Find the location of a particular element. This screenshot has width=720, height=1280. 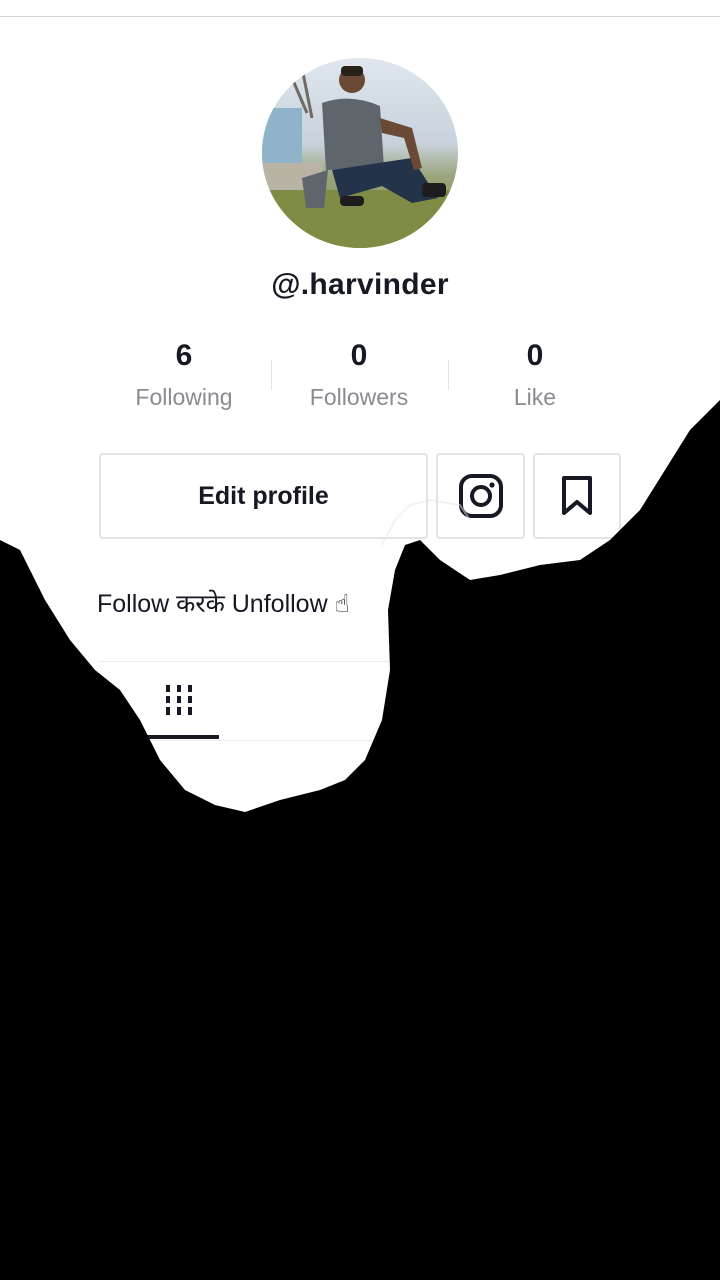

top-divider is located at coordinates (360, 16).